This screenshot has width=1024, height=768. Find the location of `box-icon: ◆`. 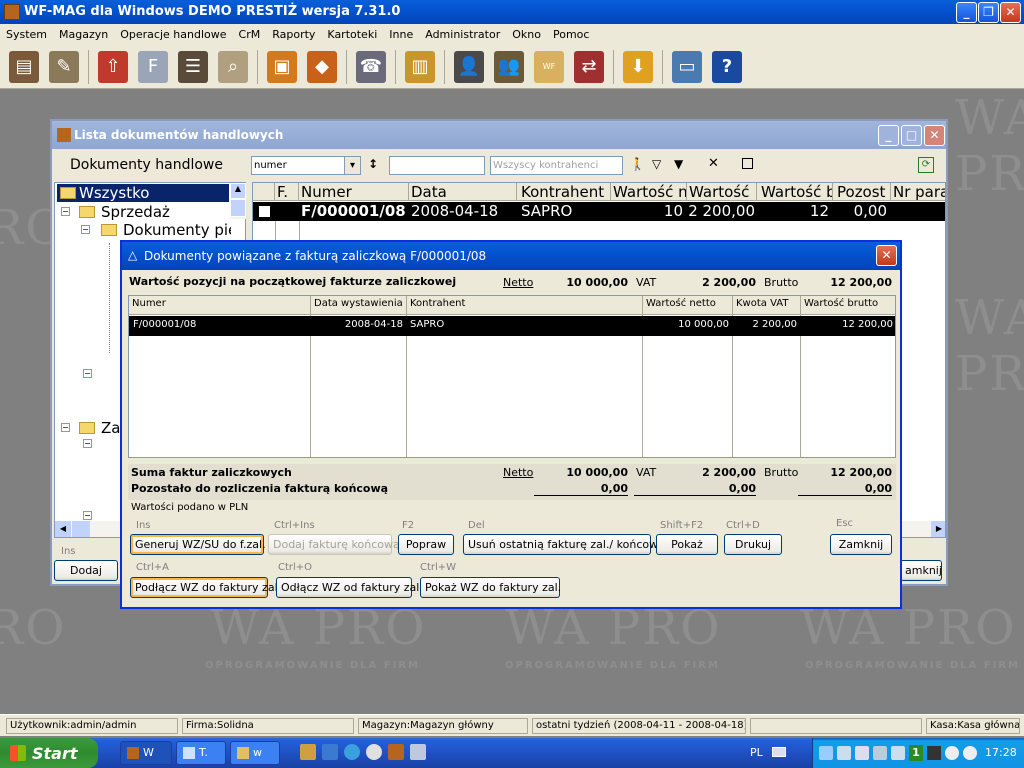

box-icon: ◆ is located at coordinates (322, 66).